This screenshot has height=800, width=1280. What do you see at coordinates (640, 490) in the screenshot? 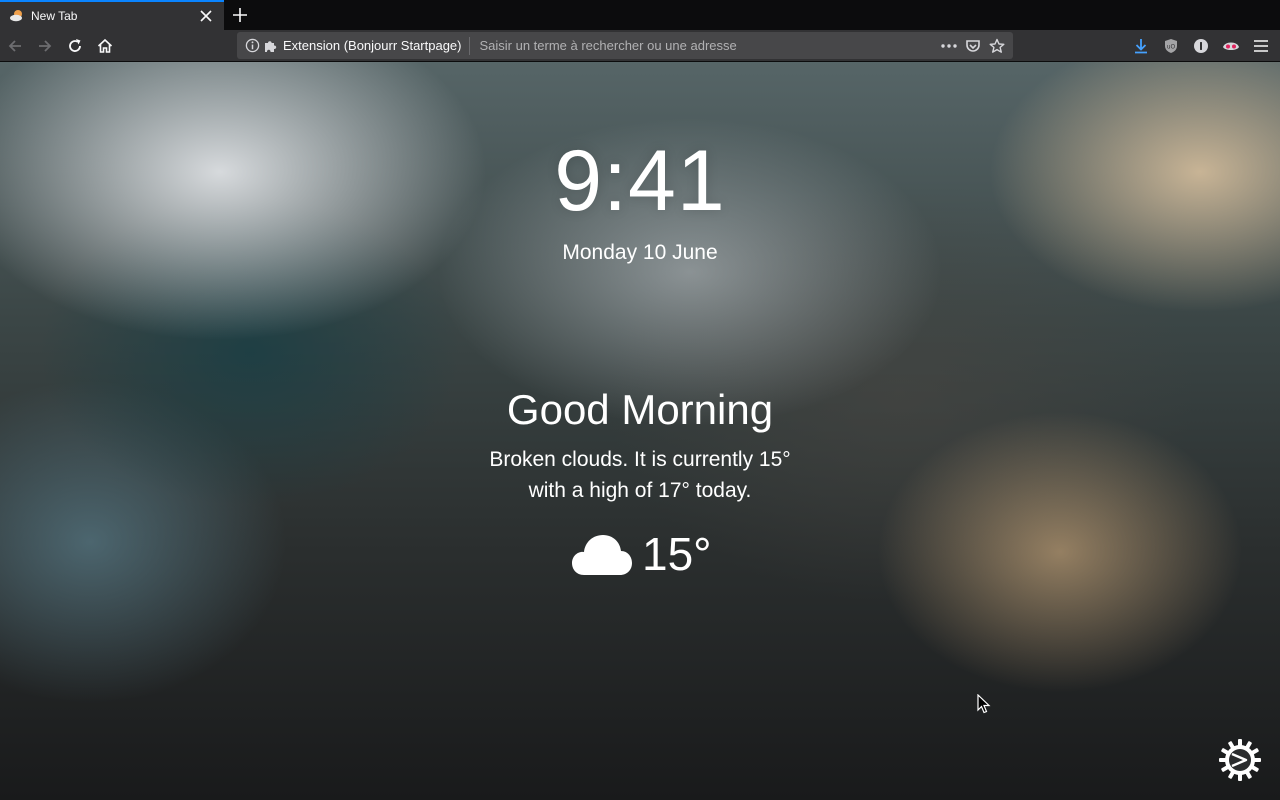
I see `weather-description-line-2: with a high of 17° today.` at bounding box center [640, 490].